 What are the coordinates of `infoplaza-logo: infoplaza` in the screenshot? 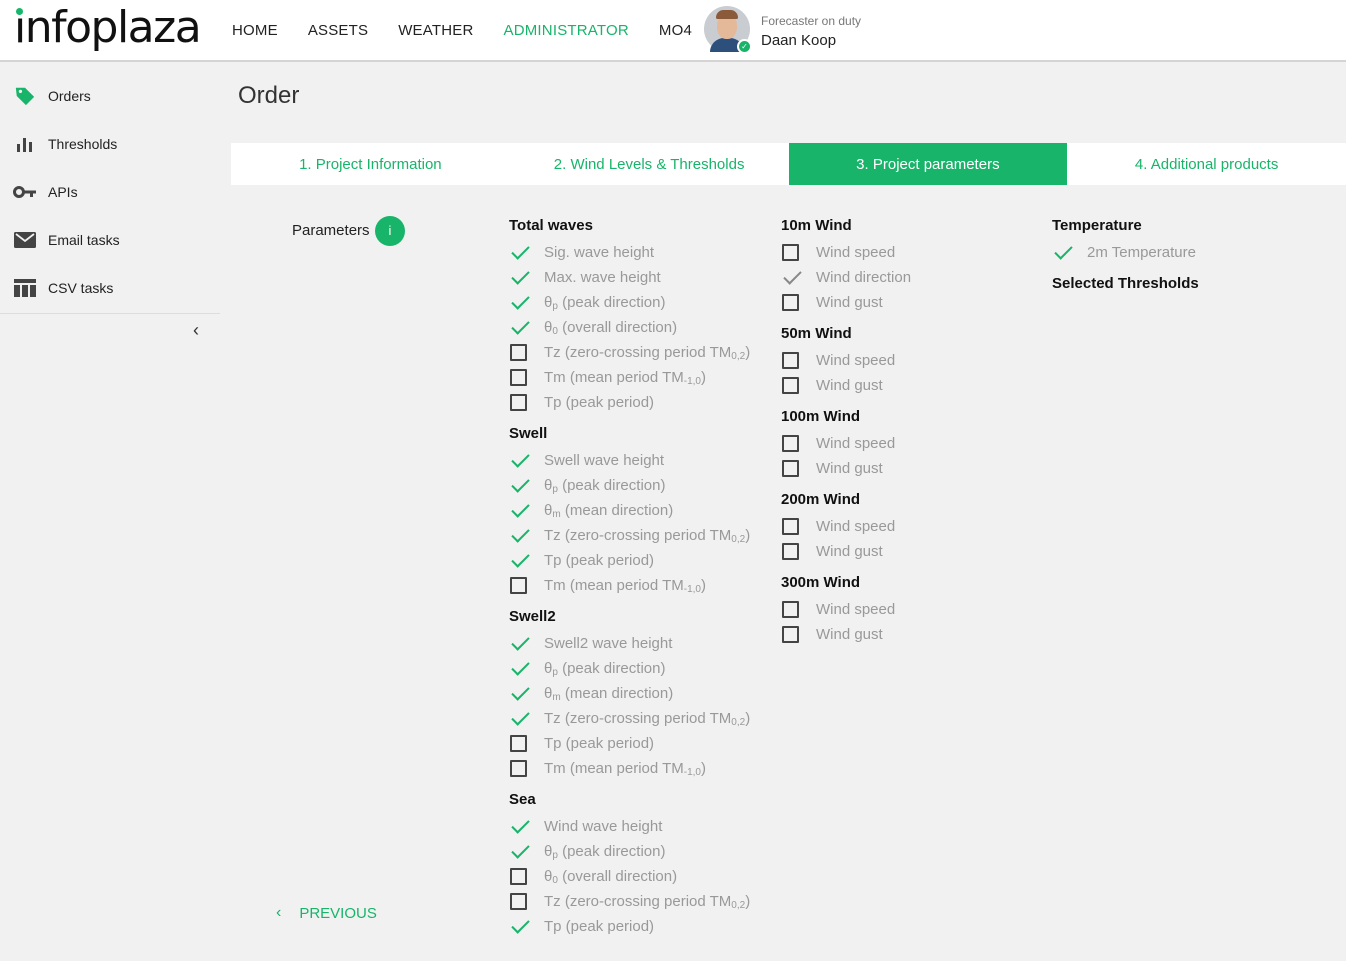 It's located at (108, 28).